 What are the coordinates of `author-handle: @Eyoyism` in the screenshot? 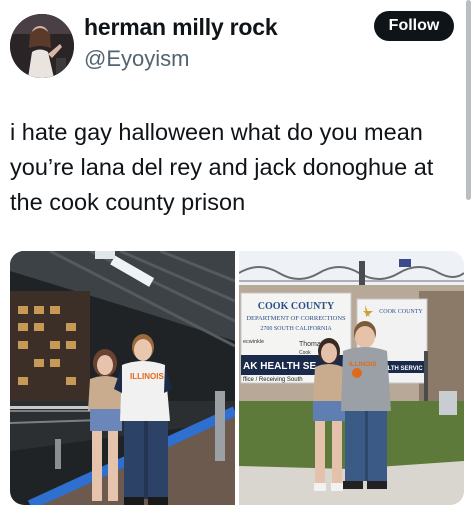 It's located at (136, 59).